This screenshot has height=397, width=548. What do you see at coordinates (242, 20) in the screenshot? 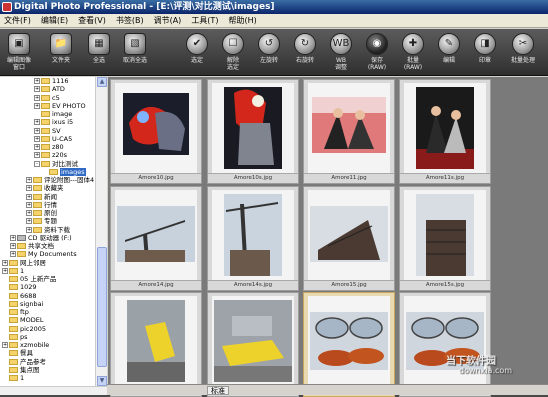
I see `menu-item-6: 帮助(H)` at bounding box center [242, 20].